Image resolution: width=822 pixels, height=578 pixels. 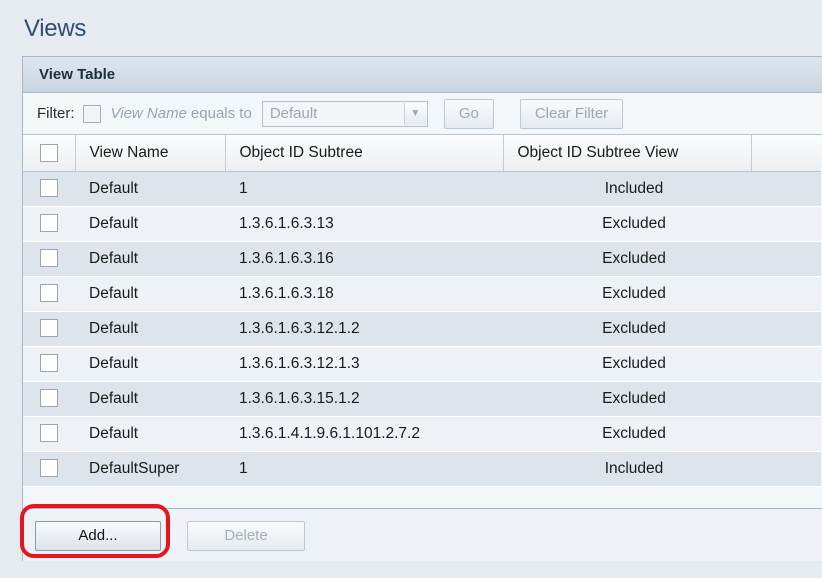 I want to click on cell-object-id-subtree: 1.3.6.1.6.3.13, so click(x=364, y=224).